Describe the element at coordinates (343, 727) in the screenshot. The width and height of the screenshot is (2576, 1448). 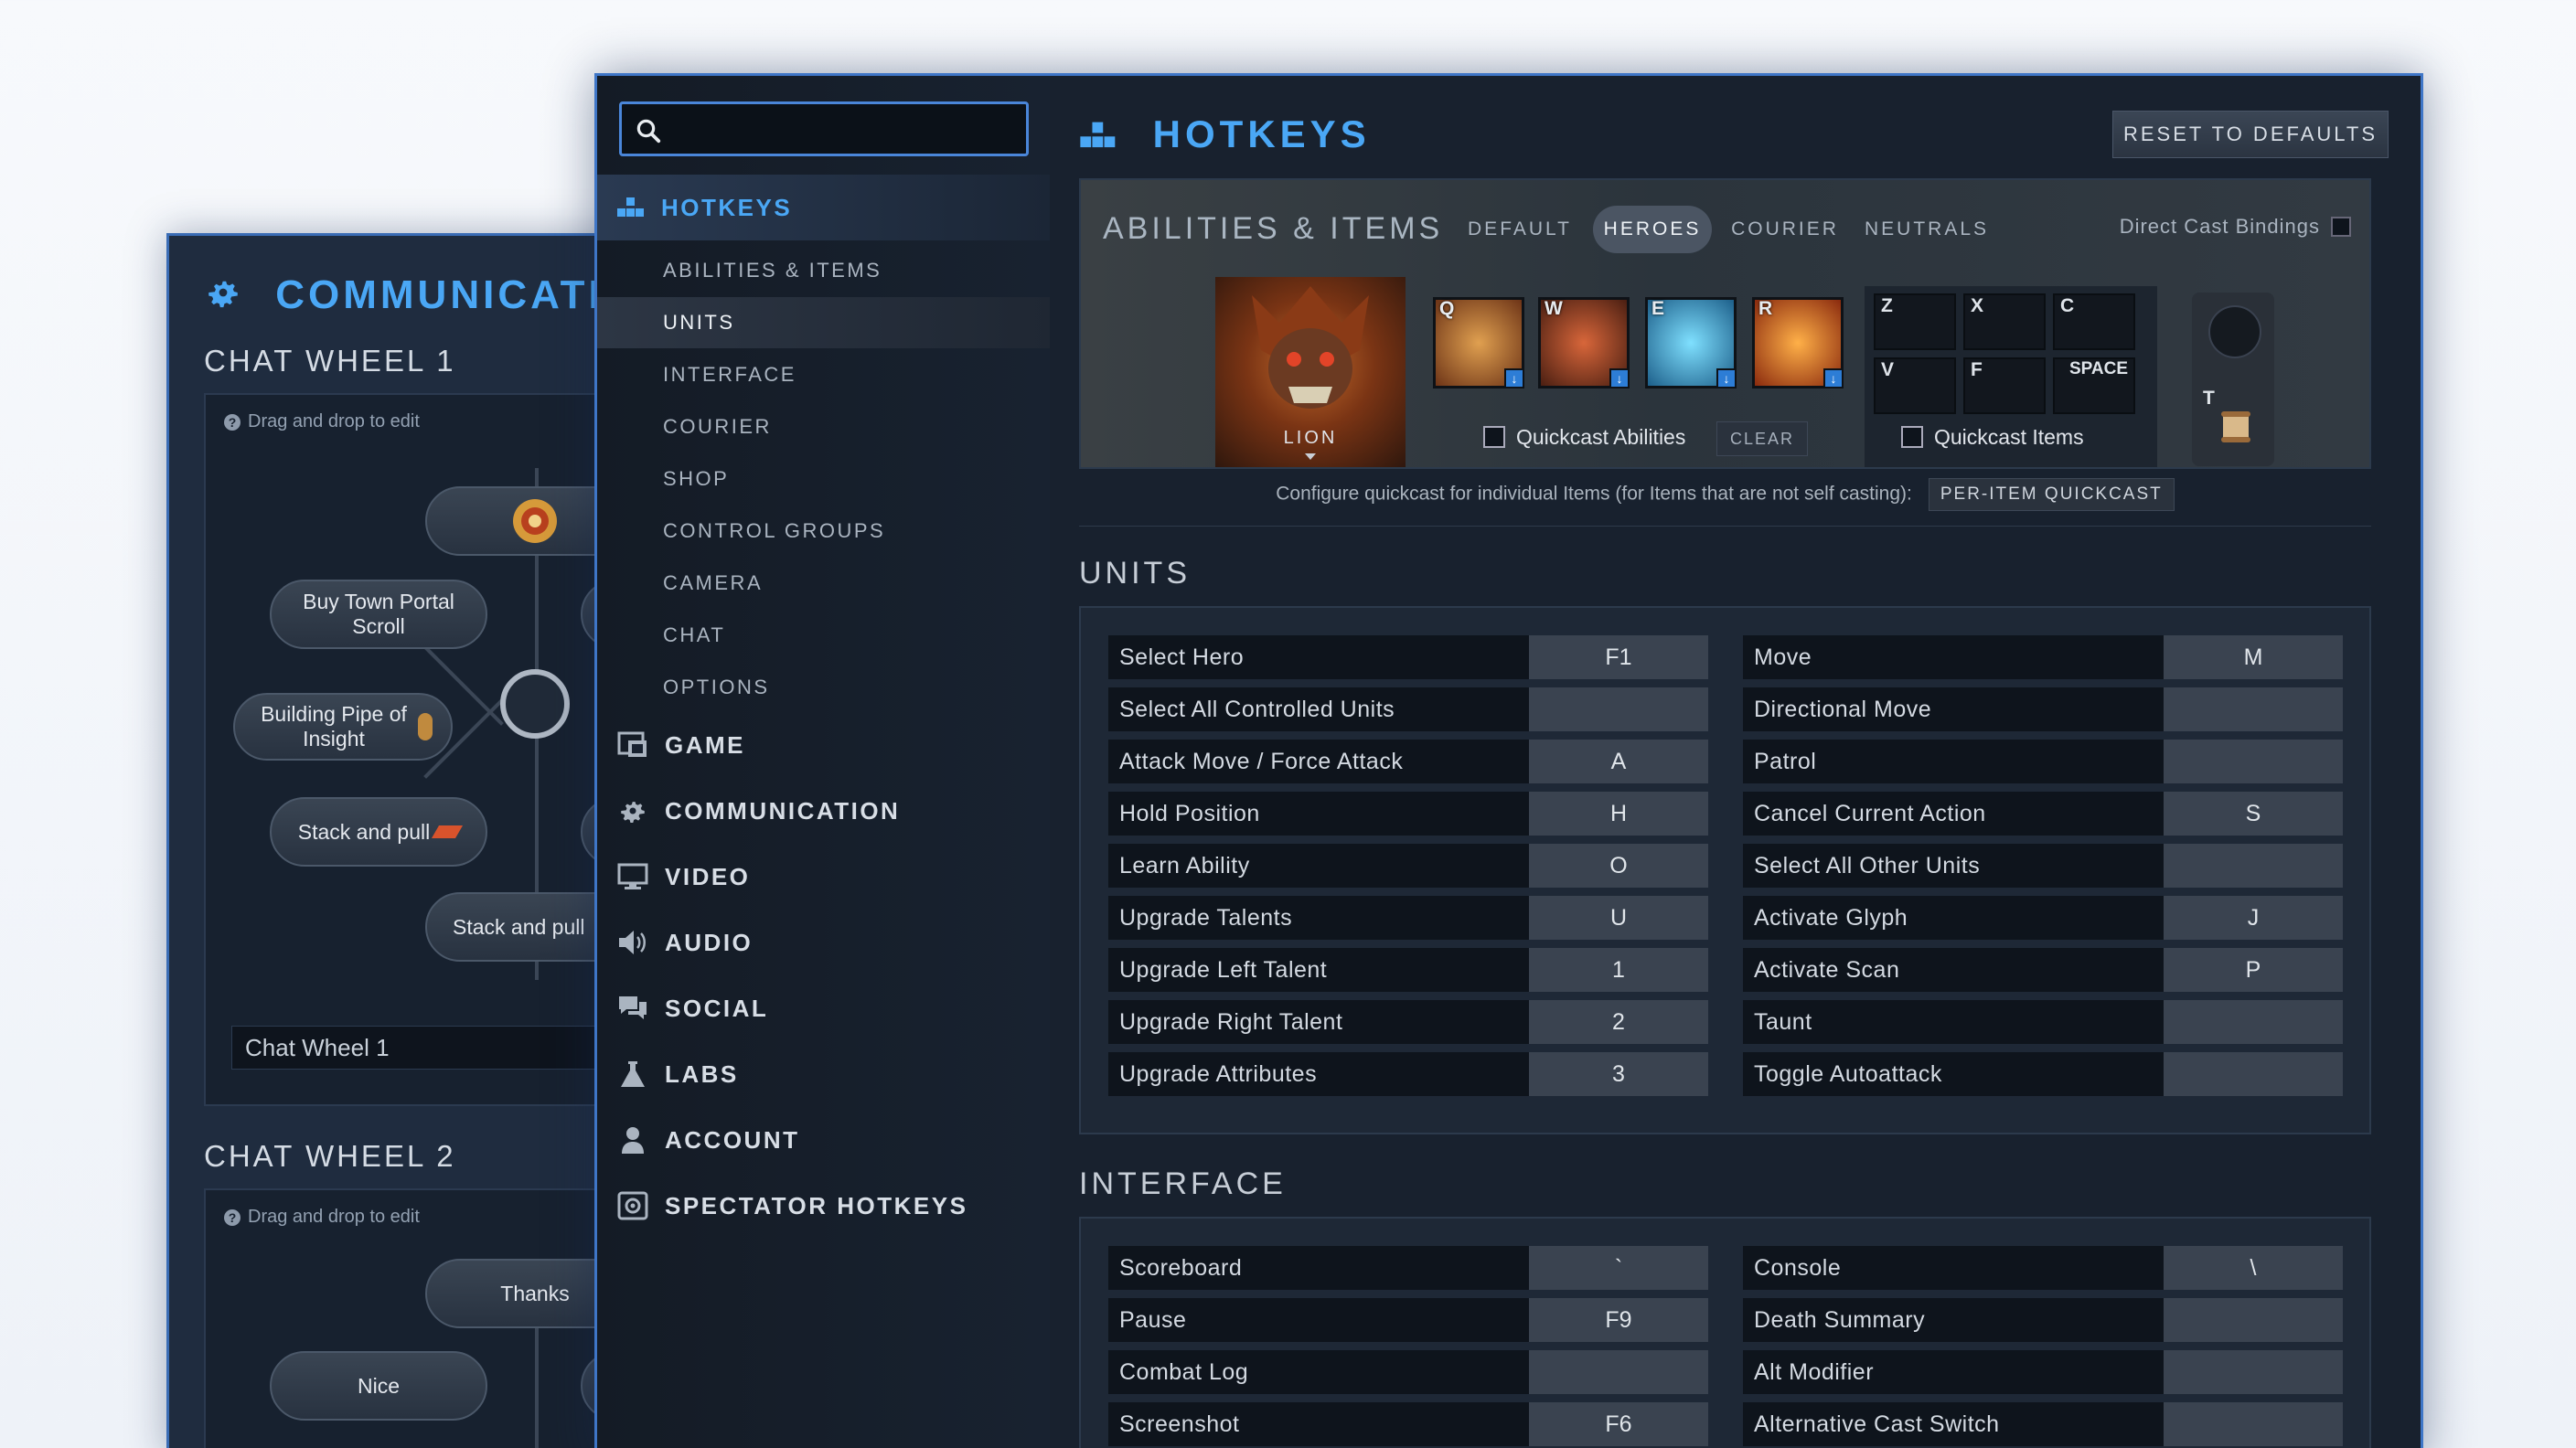
I see `chat-wheel-slot: Building Pipe of Insight` at that location.